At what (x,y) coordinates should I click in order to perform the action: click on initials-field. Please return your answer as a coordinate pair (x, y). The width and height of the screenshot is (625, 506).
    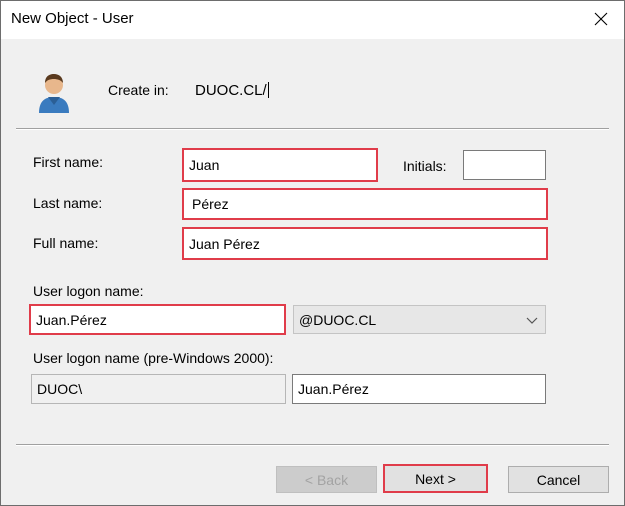
    Looking at the image, I should click on (504, 165).